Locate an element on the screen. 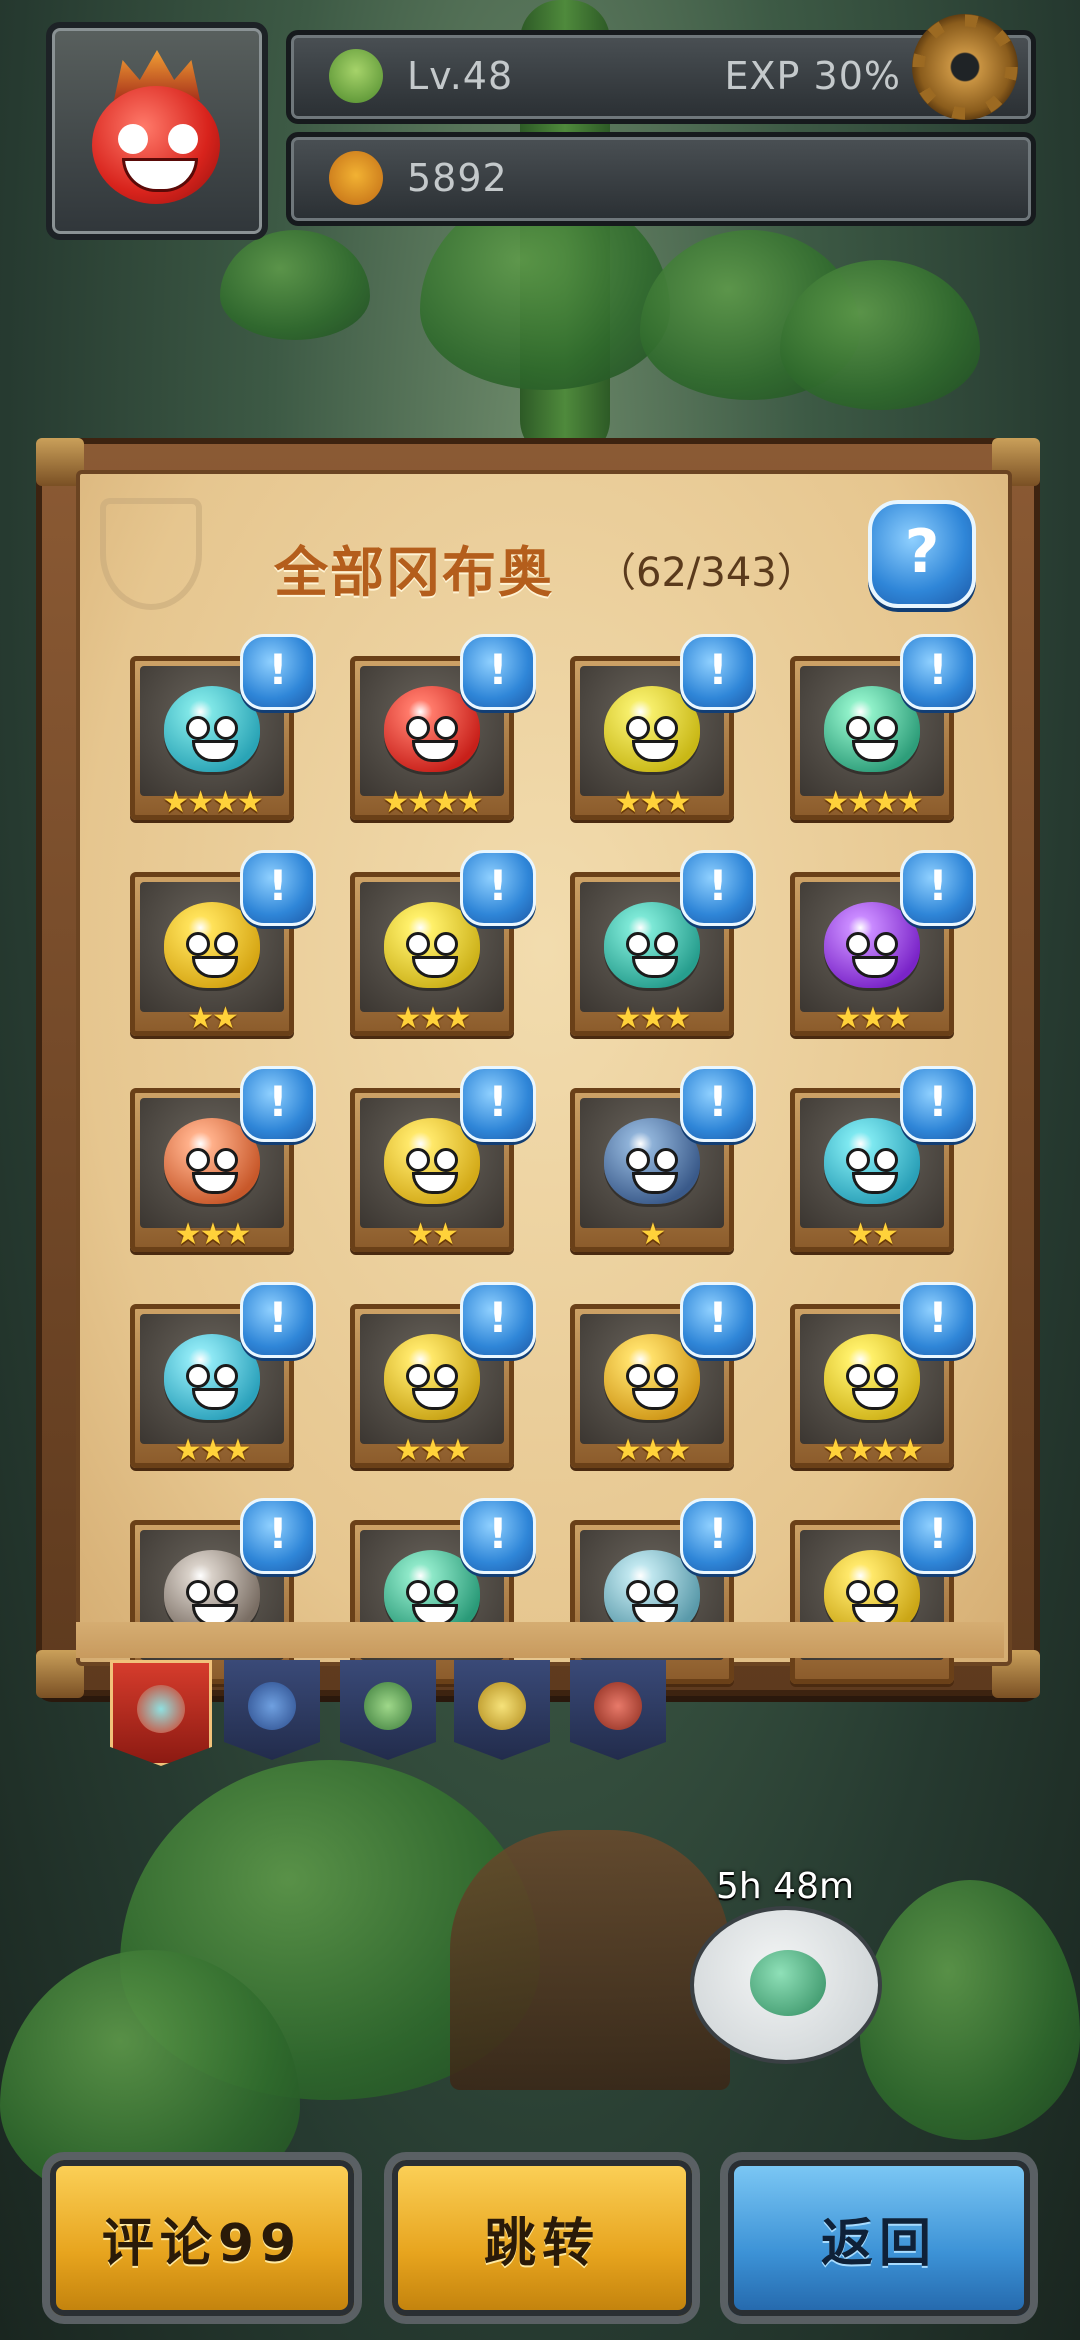 This screenshot has width=1080, height=2340. currency-amount: 5892 is located at coordinates (457, 178).